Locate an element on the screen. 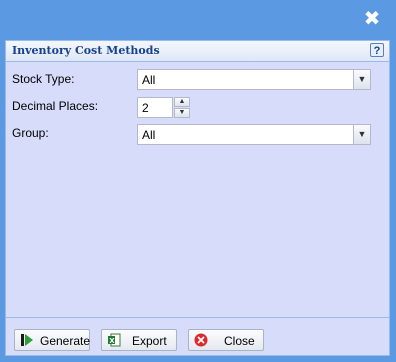 This screenshot has height=362, width=396. svg-text: X is located at coordinates (112, 341).